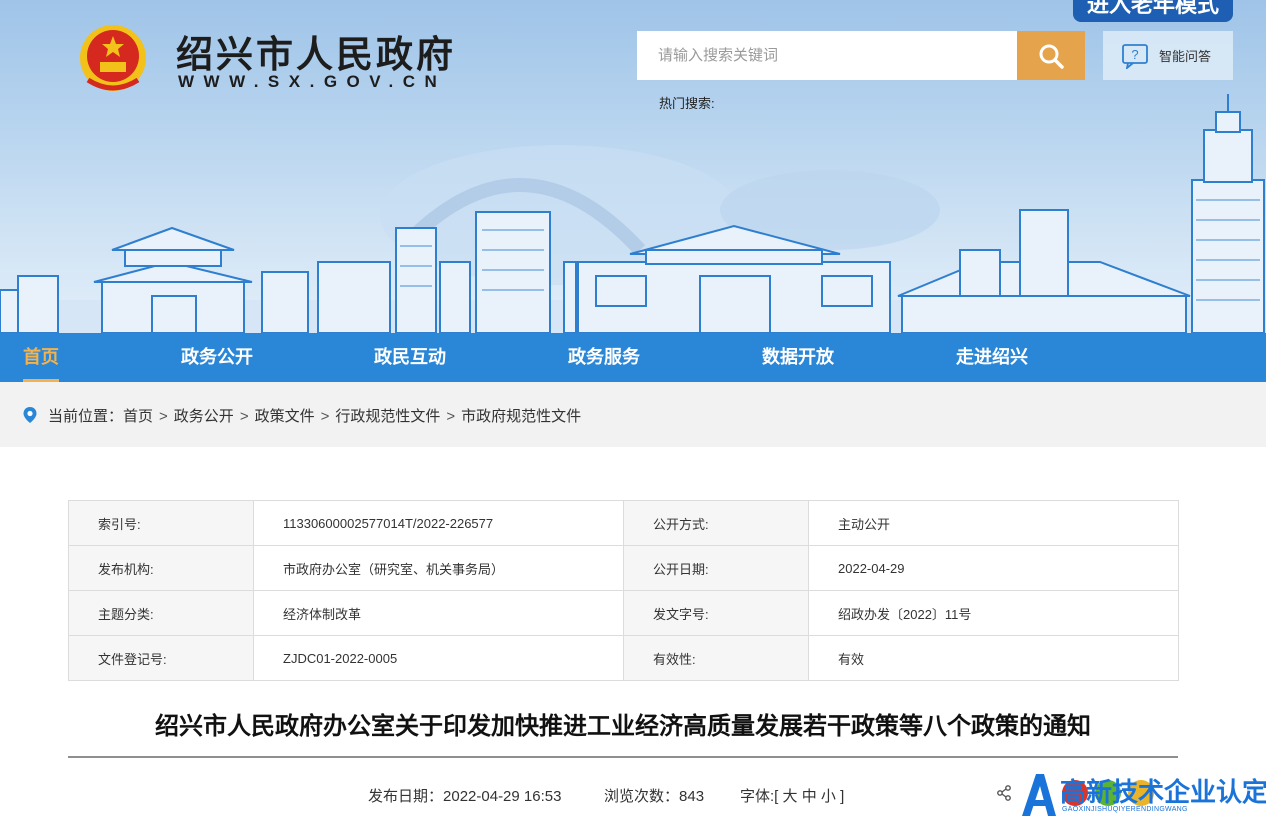 The image size is (1266, 822). What do you see at coordinates (1185, 56) in the screenshot?
I see `ai-assistant-label: 智能问答` at bounding box center [1185, 56].